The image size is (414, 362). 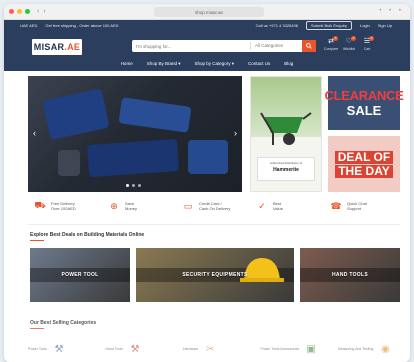 What do you see at coordinates (63, 324) in the screenshot?
I see `best-selling-section-title: Our Best Selling Categories` at bounding box center [63, 324].